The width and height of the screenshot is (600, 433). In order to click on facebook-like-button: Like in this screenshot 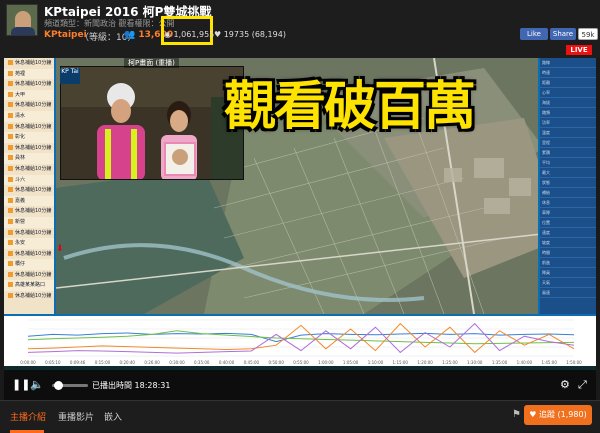, I will do `click(534, 34)`.